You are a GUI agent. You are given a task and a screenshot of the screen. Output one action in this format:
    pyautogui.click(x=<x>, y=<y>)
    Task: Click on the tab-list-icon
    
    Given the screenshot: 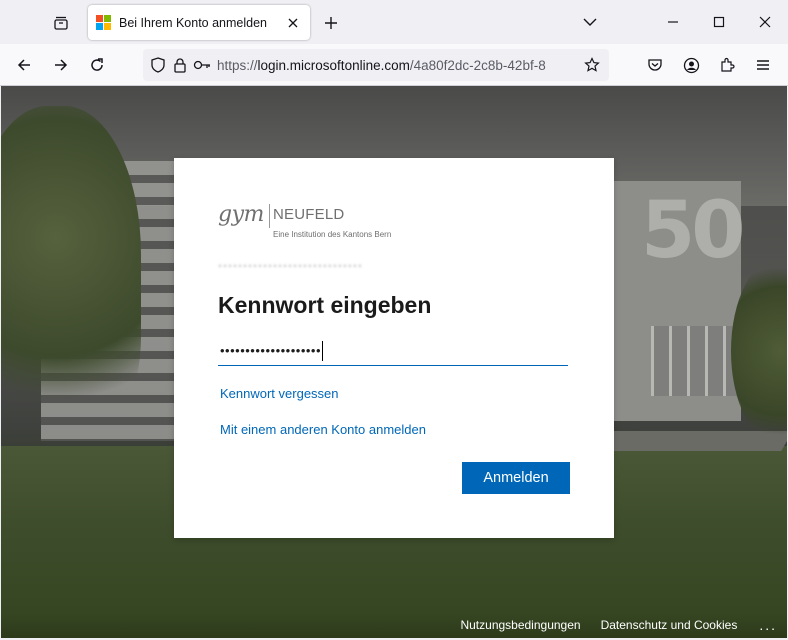 What is the action you would take?
    pyautogui.click(x=61, y=23)
    